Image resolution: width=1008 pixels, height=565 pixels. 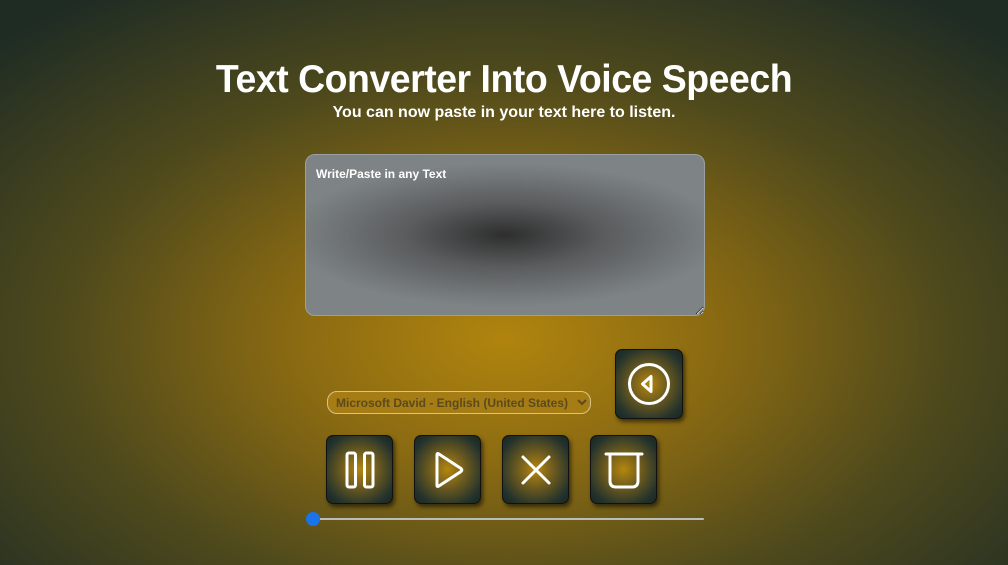 I want to click on play-icon, so click(x=449, y=469).